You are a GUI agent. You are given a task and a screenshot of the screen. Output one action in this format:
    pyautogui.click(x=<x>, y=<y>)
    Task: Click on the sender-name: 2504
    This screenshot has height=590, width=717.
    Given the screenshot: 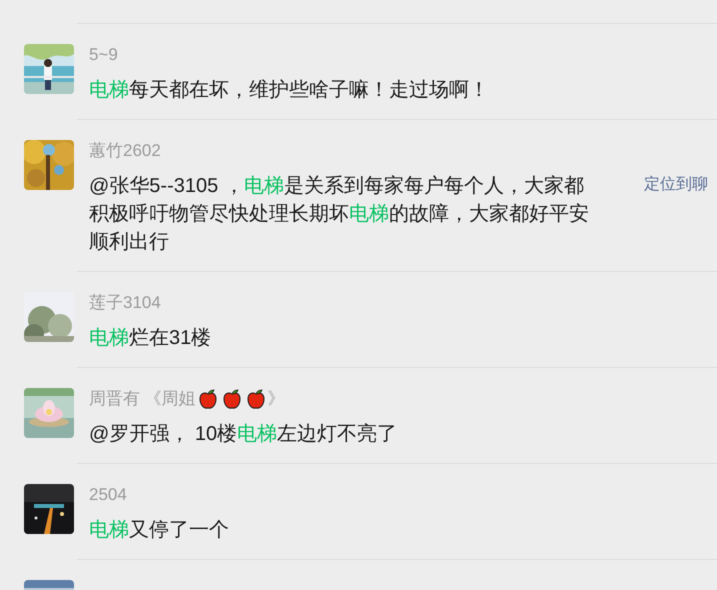 What is the action you would take?
    pyautogui.click(x=108, y=495)
    